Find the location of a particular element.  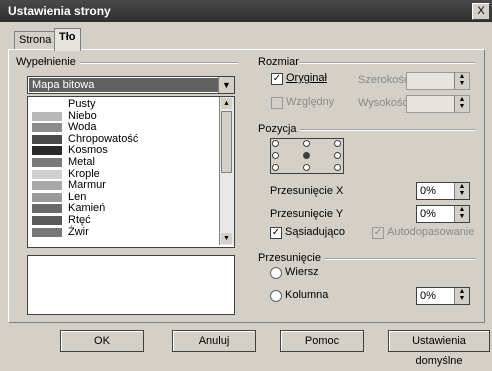

position-top-left is located at coordinates (275, 143).